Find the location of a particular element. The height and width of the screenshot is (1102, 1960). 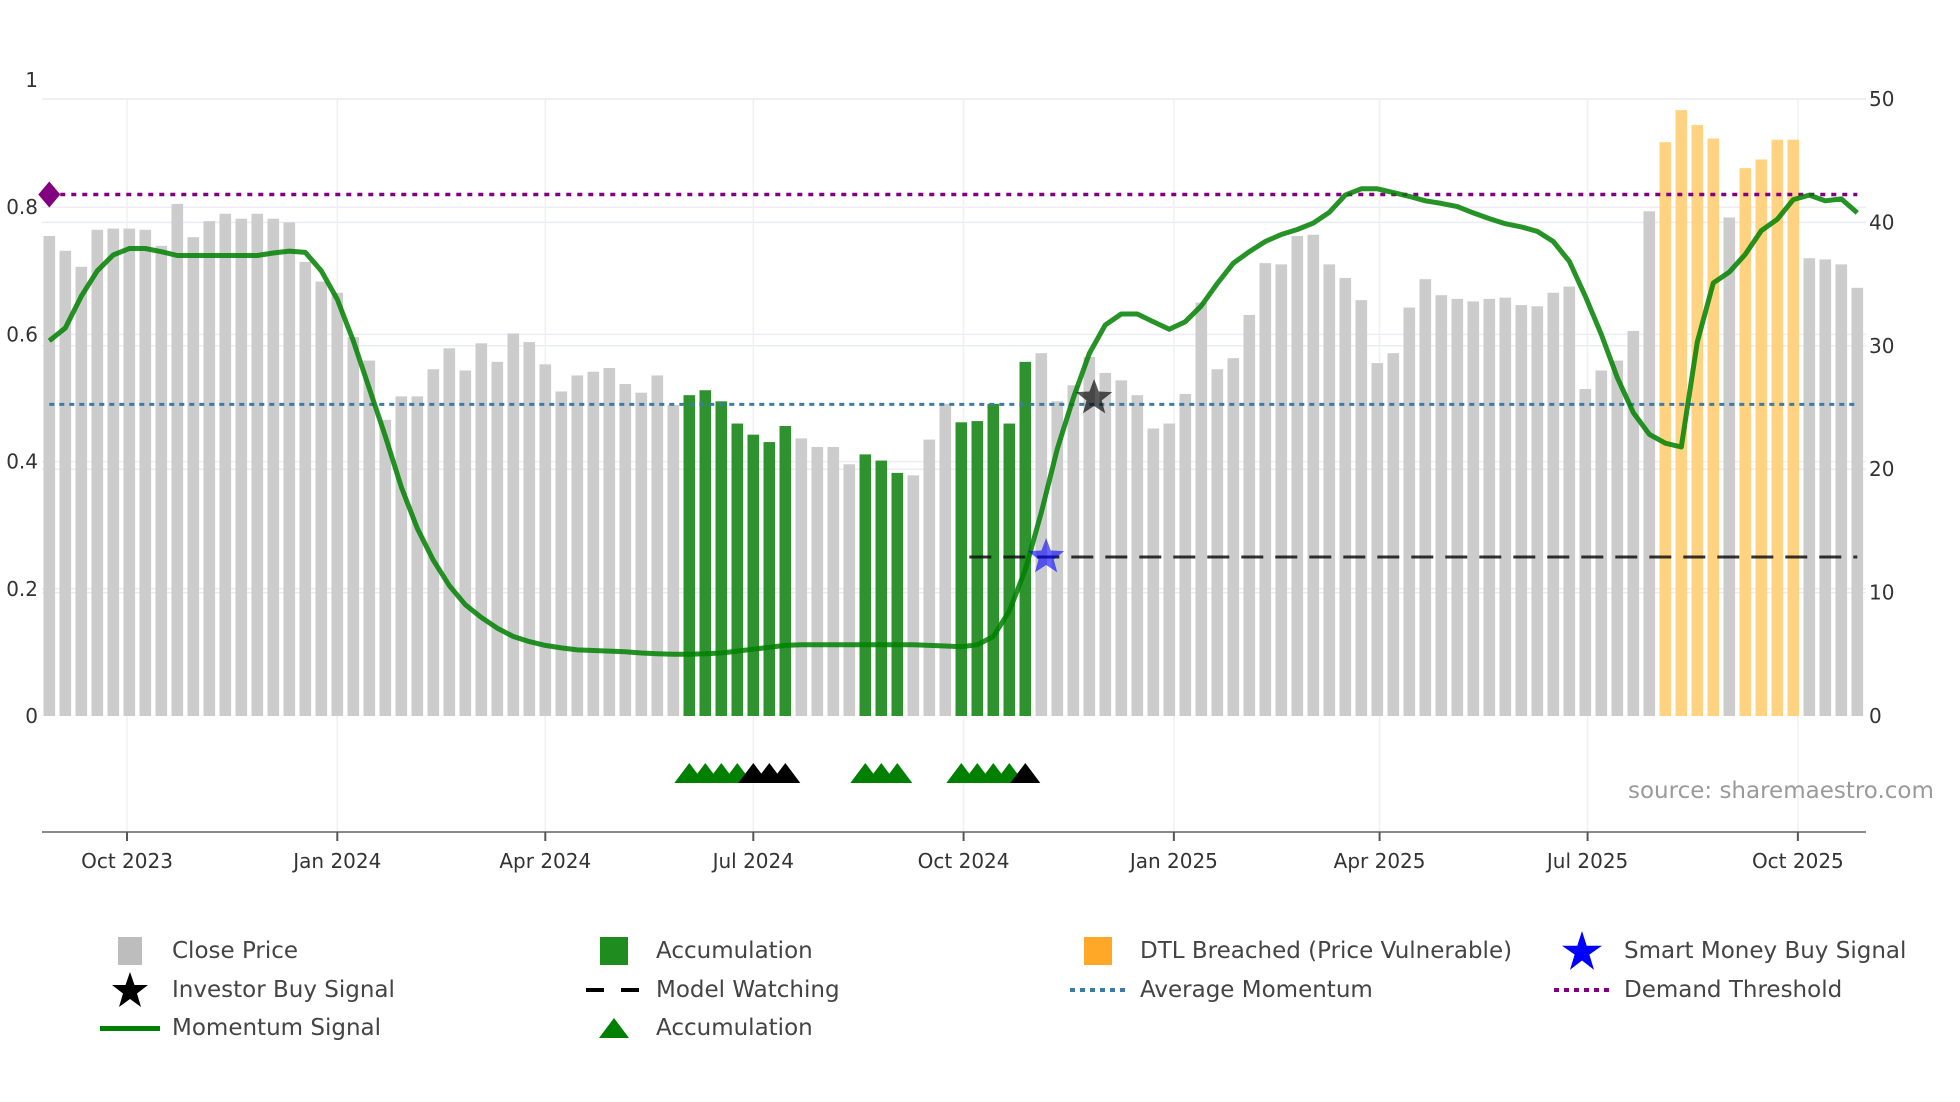

y-left-tick-label: 0.8 is located at coordinates (22, 207).